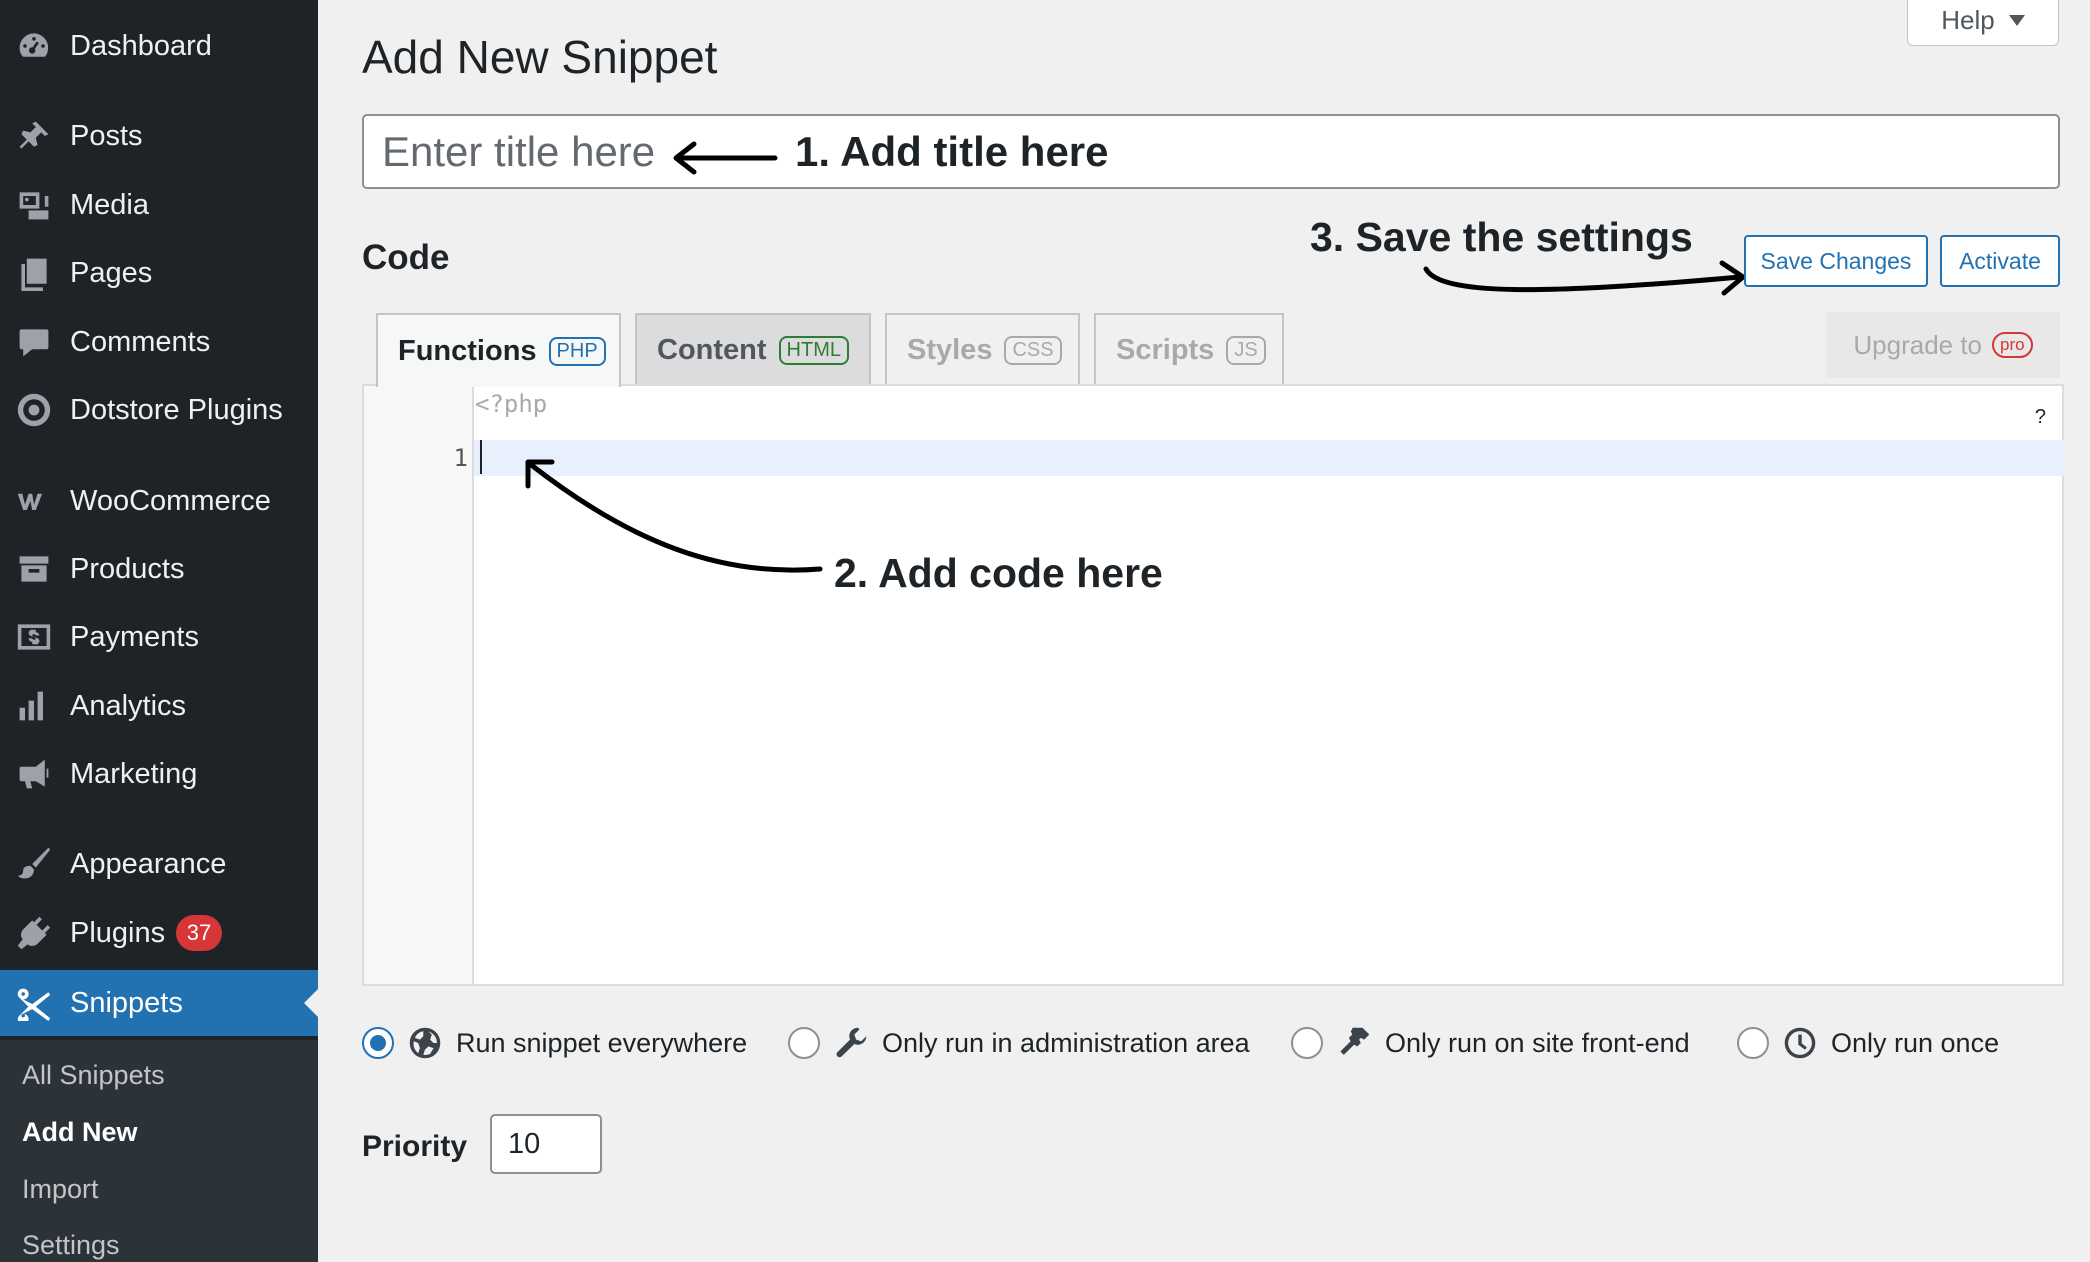  Describe the element at coordinates (170, 500) in the screenshot. I see `sidebar-item-label: WooCommerce` at that location.